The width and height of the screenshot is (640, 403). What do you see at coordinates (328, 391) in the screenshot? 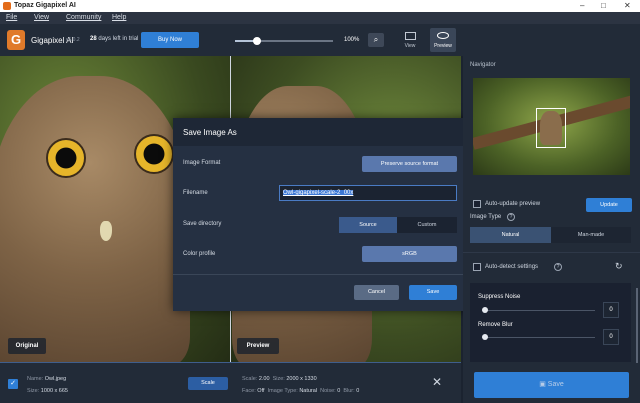
I see `noise-label: Noise:` at bounding box center [328, 391].